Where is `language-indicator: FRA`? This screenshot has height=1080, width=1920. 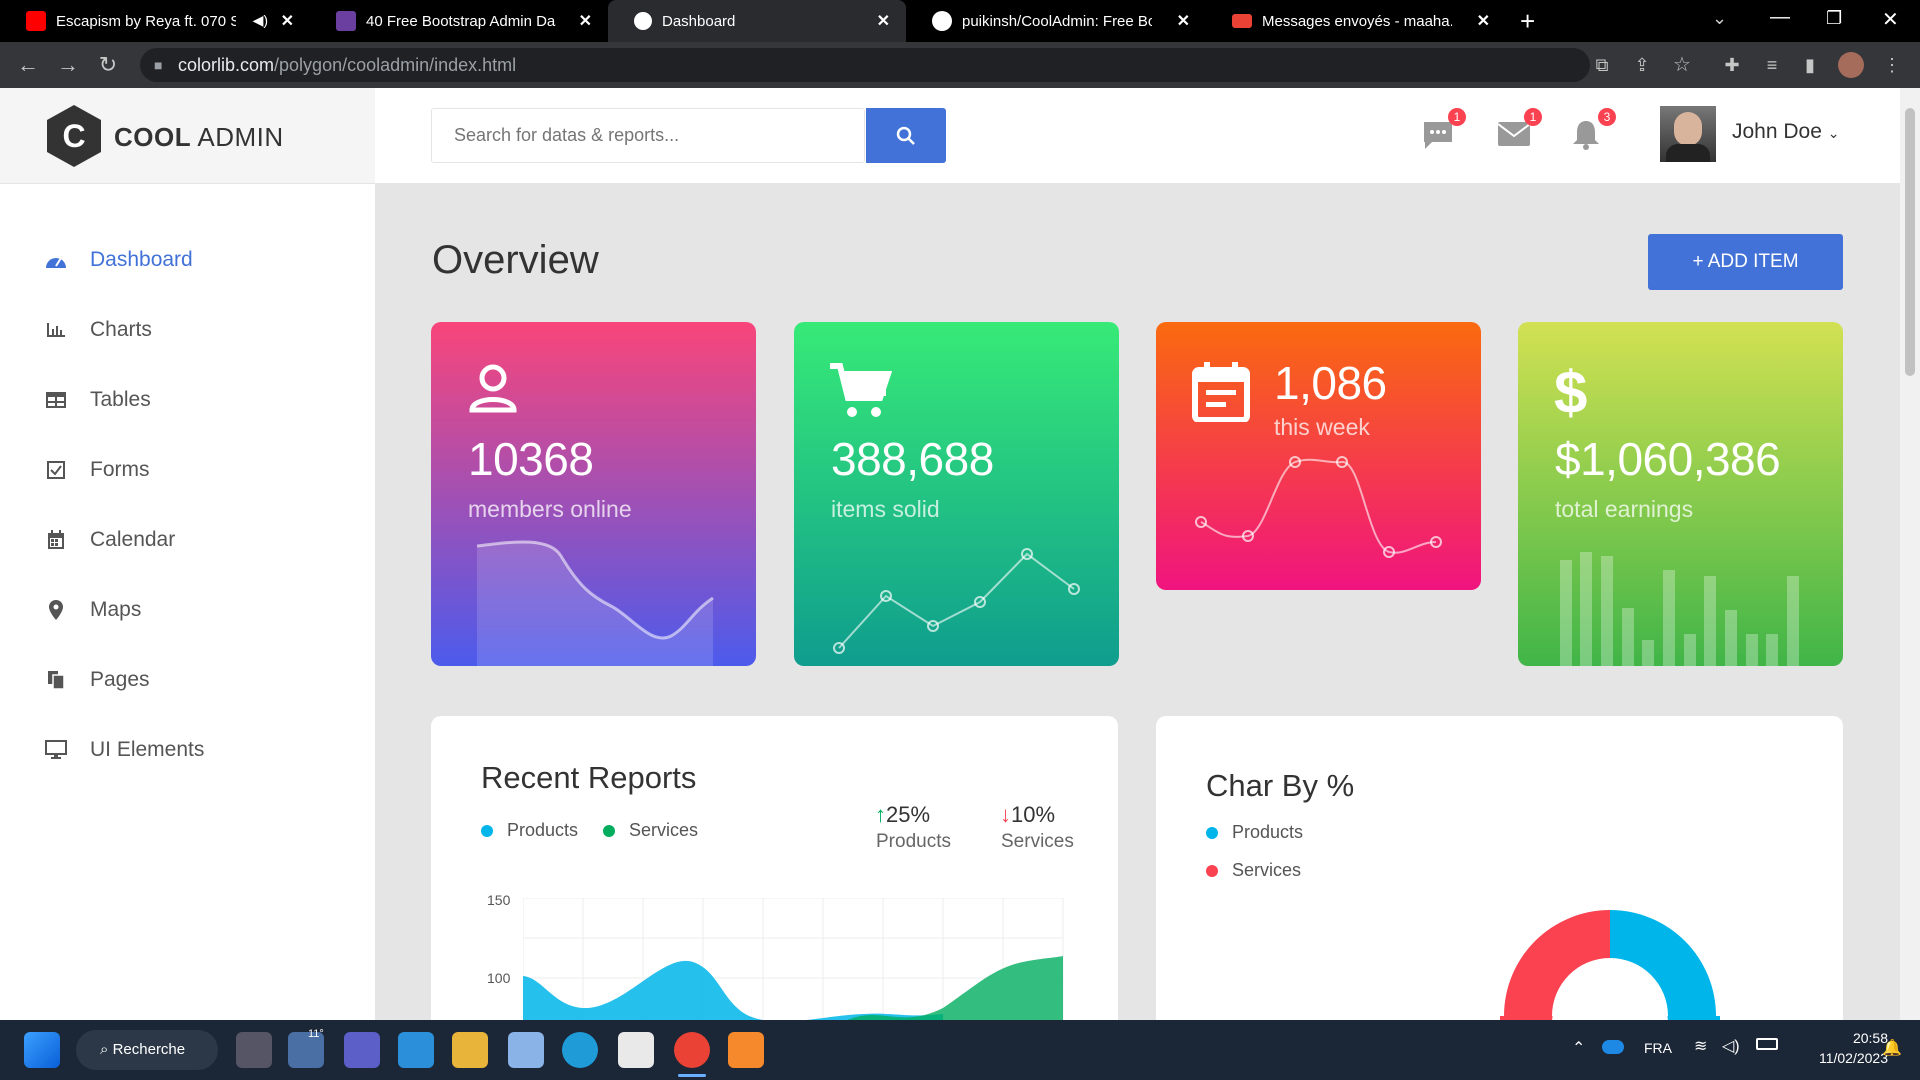 language-indicator: FRA is located at coordinates (1658, 1048).